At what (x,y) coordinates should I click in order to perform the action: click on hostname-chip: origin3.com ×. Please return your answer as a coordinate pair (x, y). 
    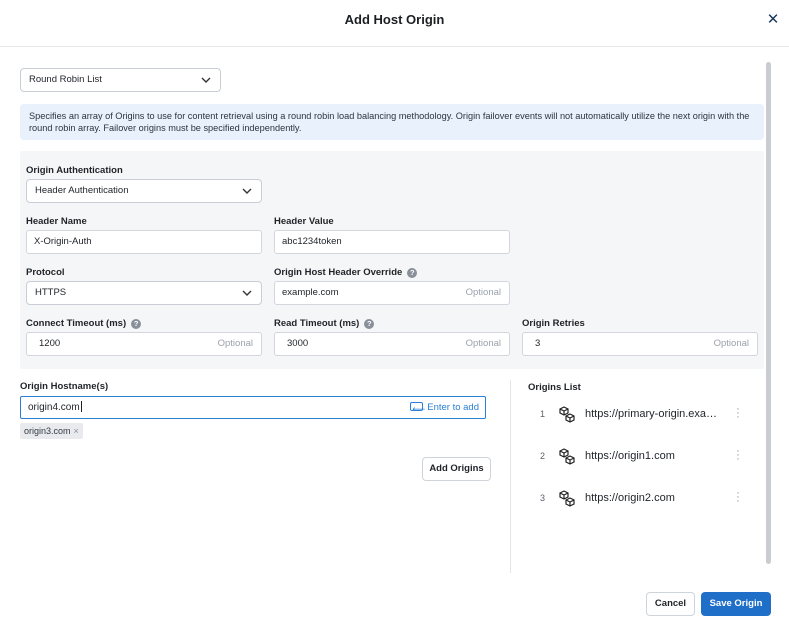
    Looking at the image, I should click on (51, 431).